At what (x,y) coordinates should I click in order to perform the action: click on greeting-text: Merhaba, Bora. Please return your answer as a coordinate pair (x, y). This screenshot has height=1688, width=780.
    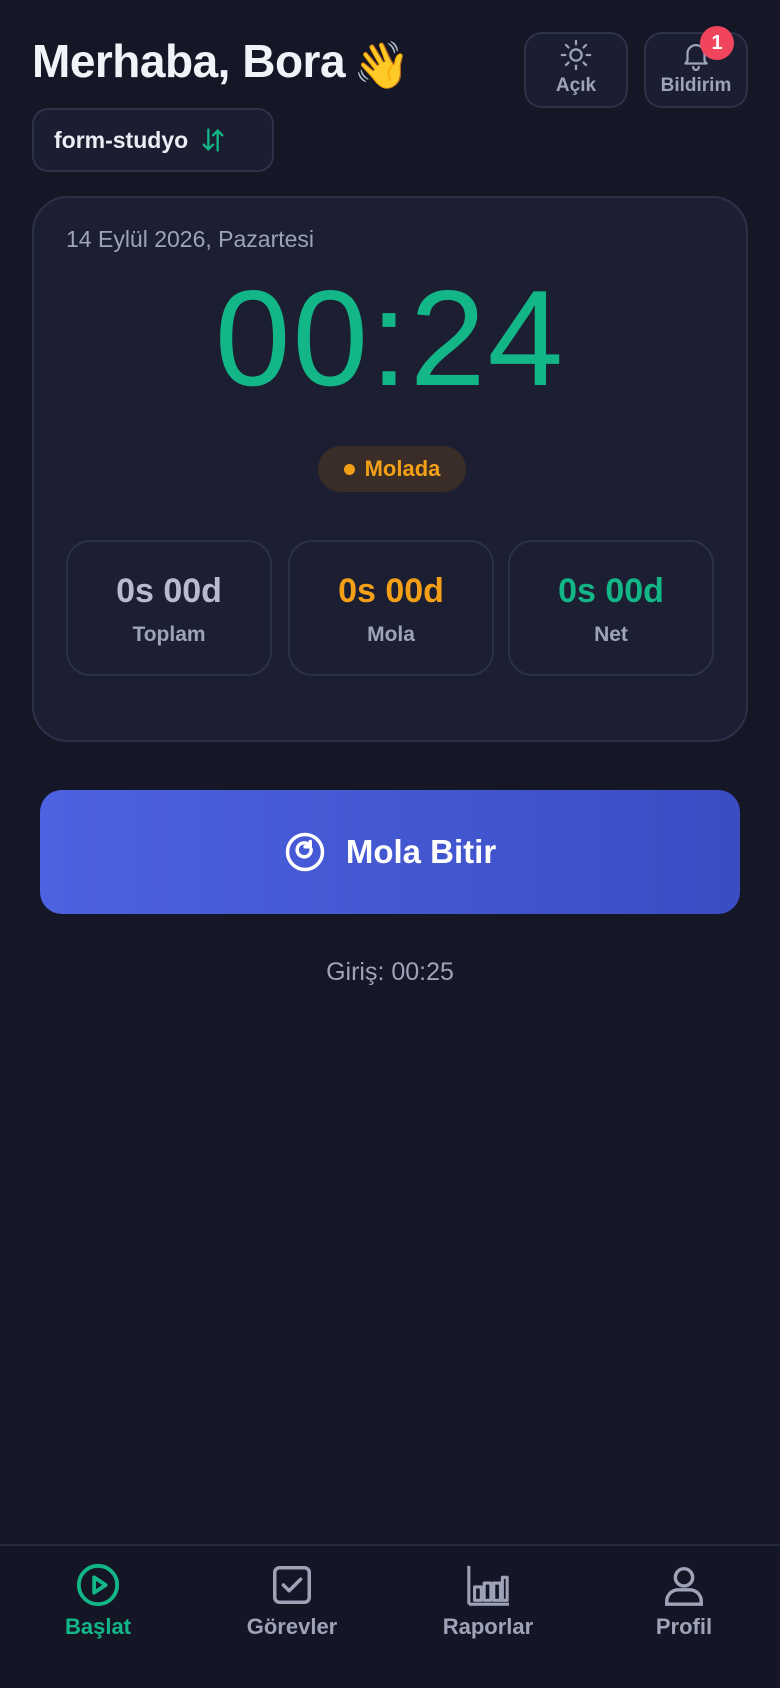
    Looking at the image, I should click on (189, 61).